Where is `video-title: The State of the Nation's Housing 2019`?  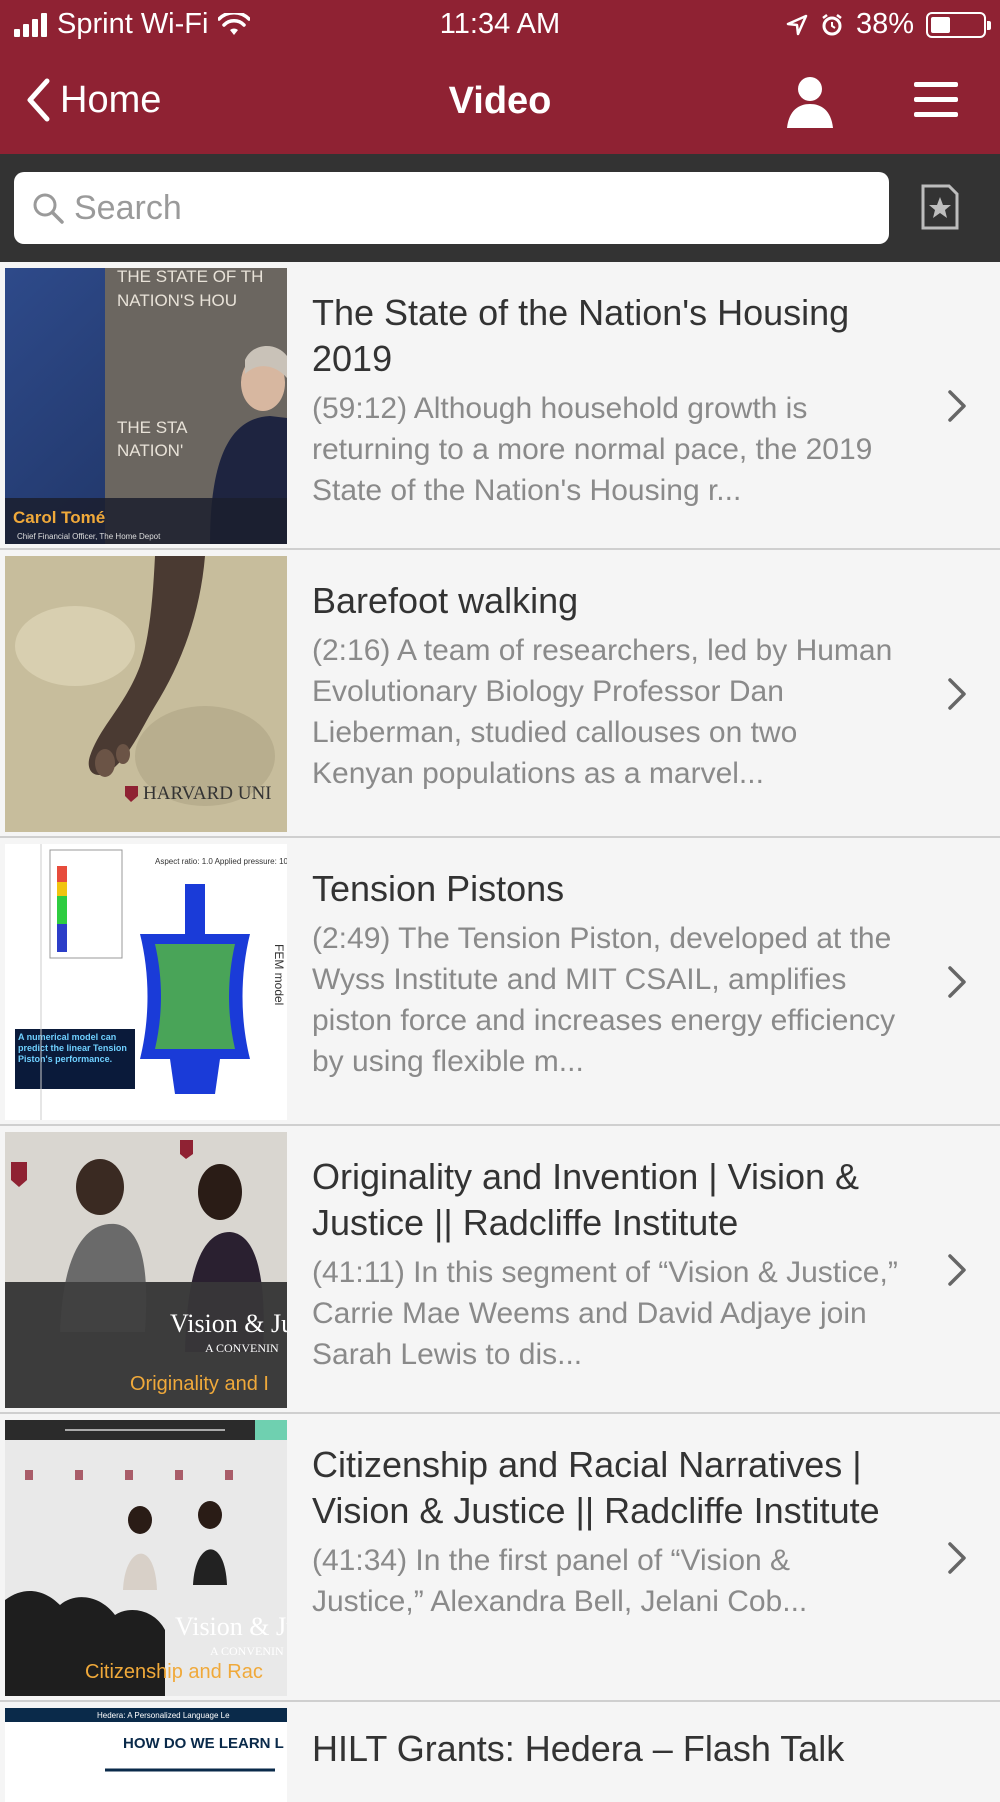
video-title: The State of the Nation's Housing 2019 is located at coordinates (581, 335).